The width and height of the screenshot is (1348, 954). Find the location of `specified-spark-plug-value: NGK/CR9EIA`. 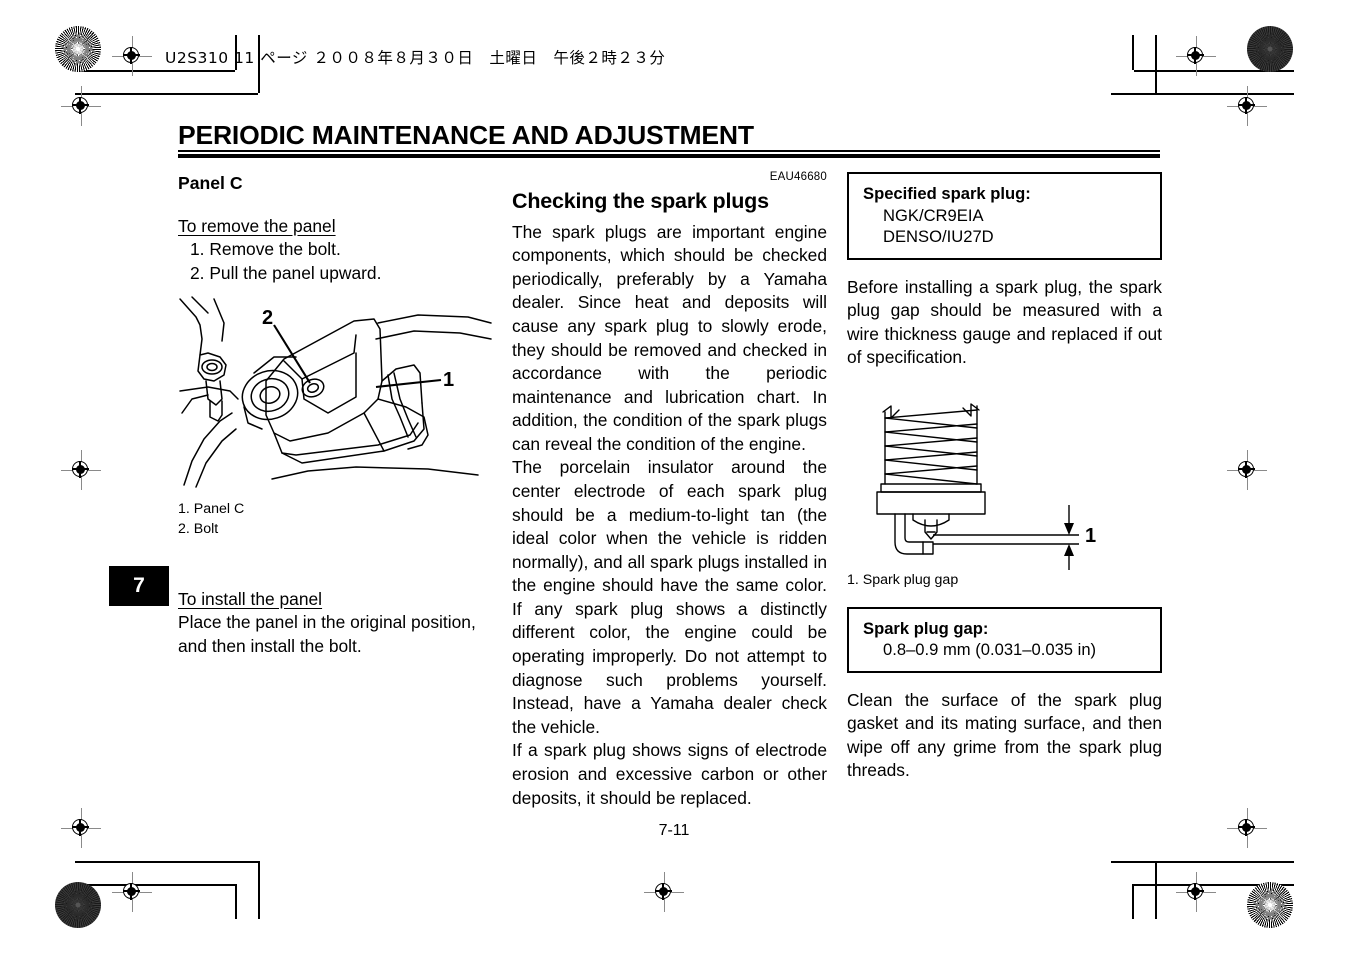

specified-spark-plug-value: NGK/CR9EIA is located at coordinates (933, 215).